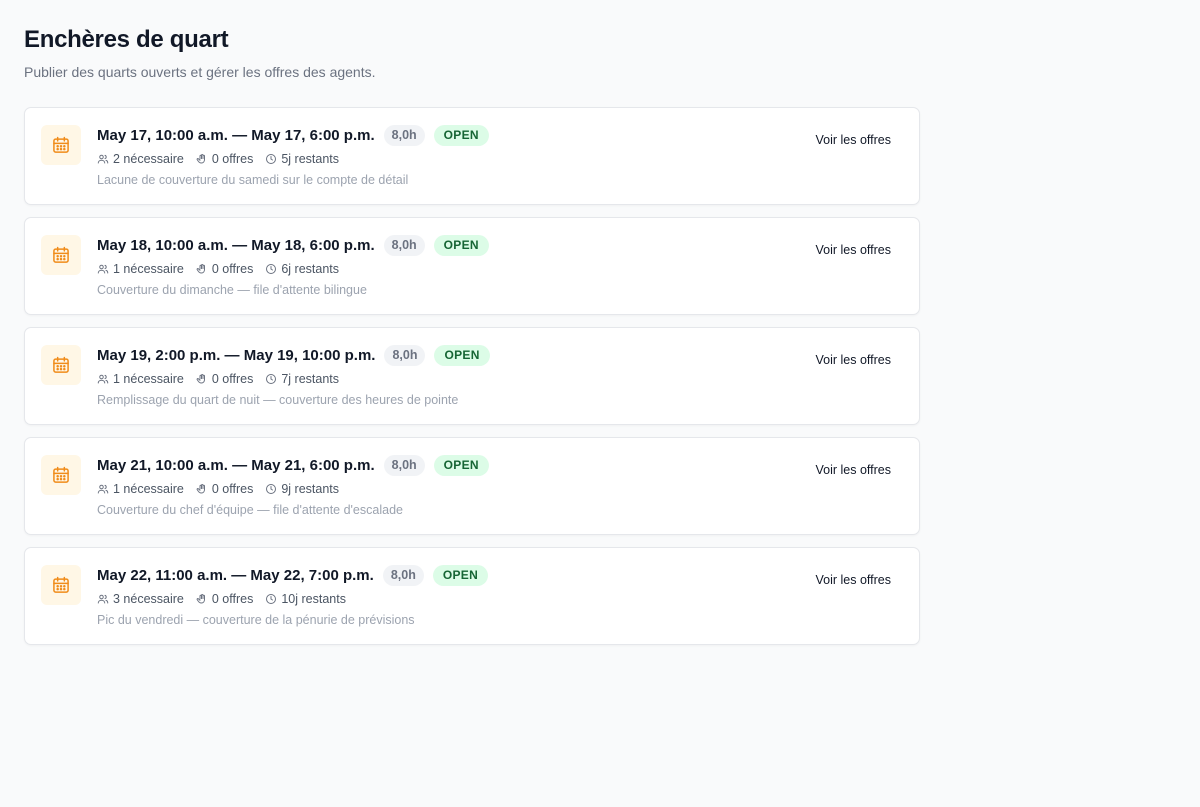  Describe the element at coordinates (235, 575) in the screenshot. I see `shift-title: May 22, 11:00 a.m. — May 22, 7:00 p.m.` at that location.